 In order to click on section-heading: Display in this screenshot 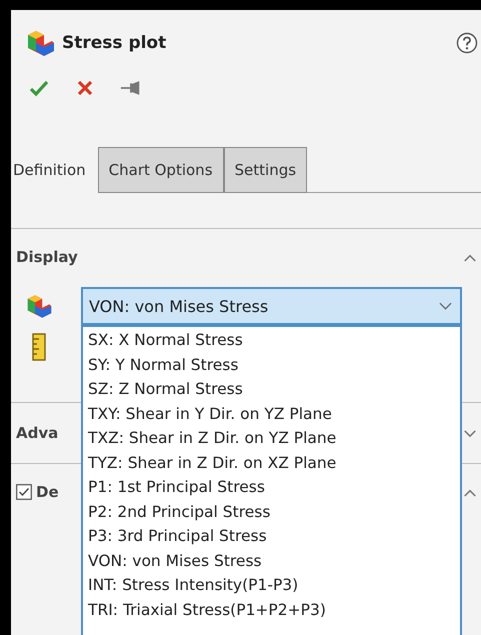, I will do `click(47, 257)`.